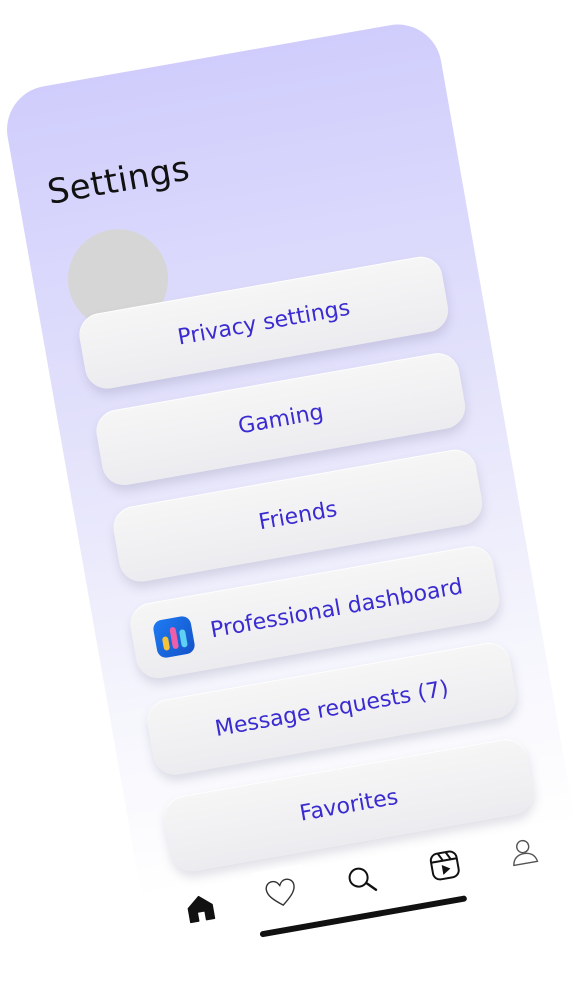  What do you see at coordinates (118, 180) in the screenshot?
I see `page-title: Settings` at bounding box center [118, 180].